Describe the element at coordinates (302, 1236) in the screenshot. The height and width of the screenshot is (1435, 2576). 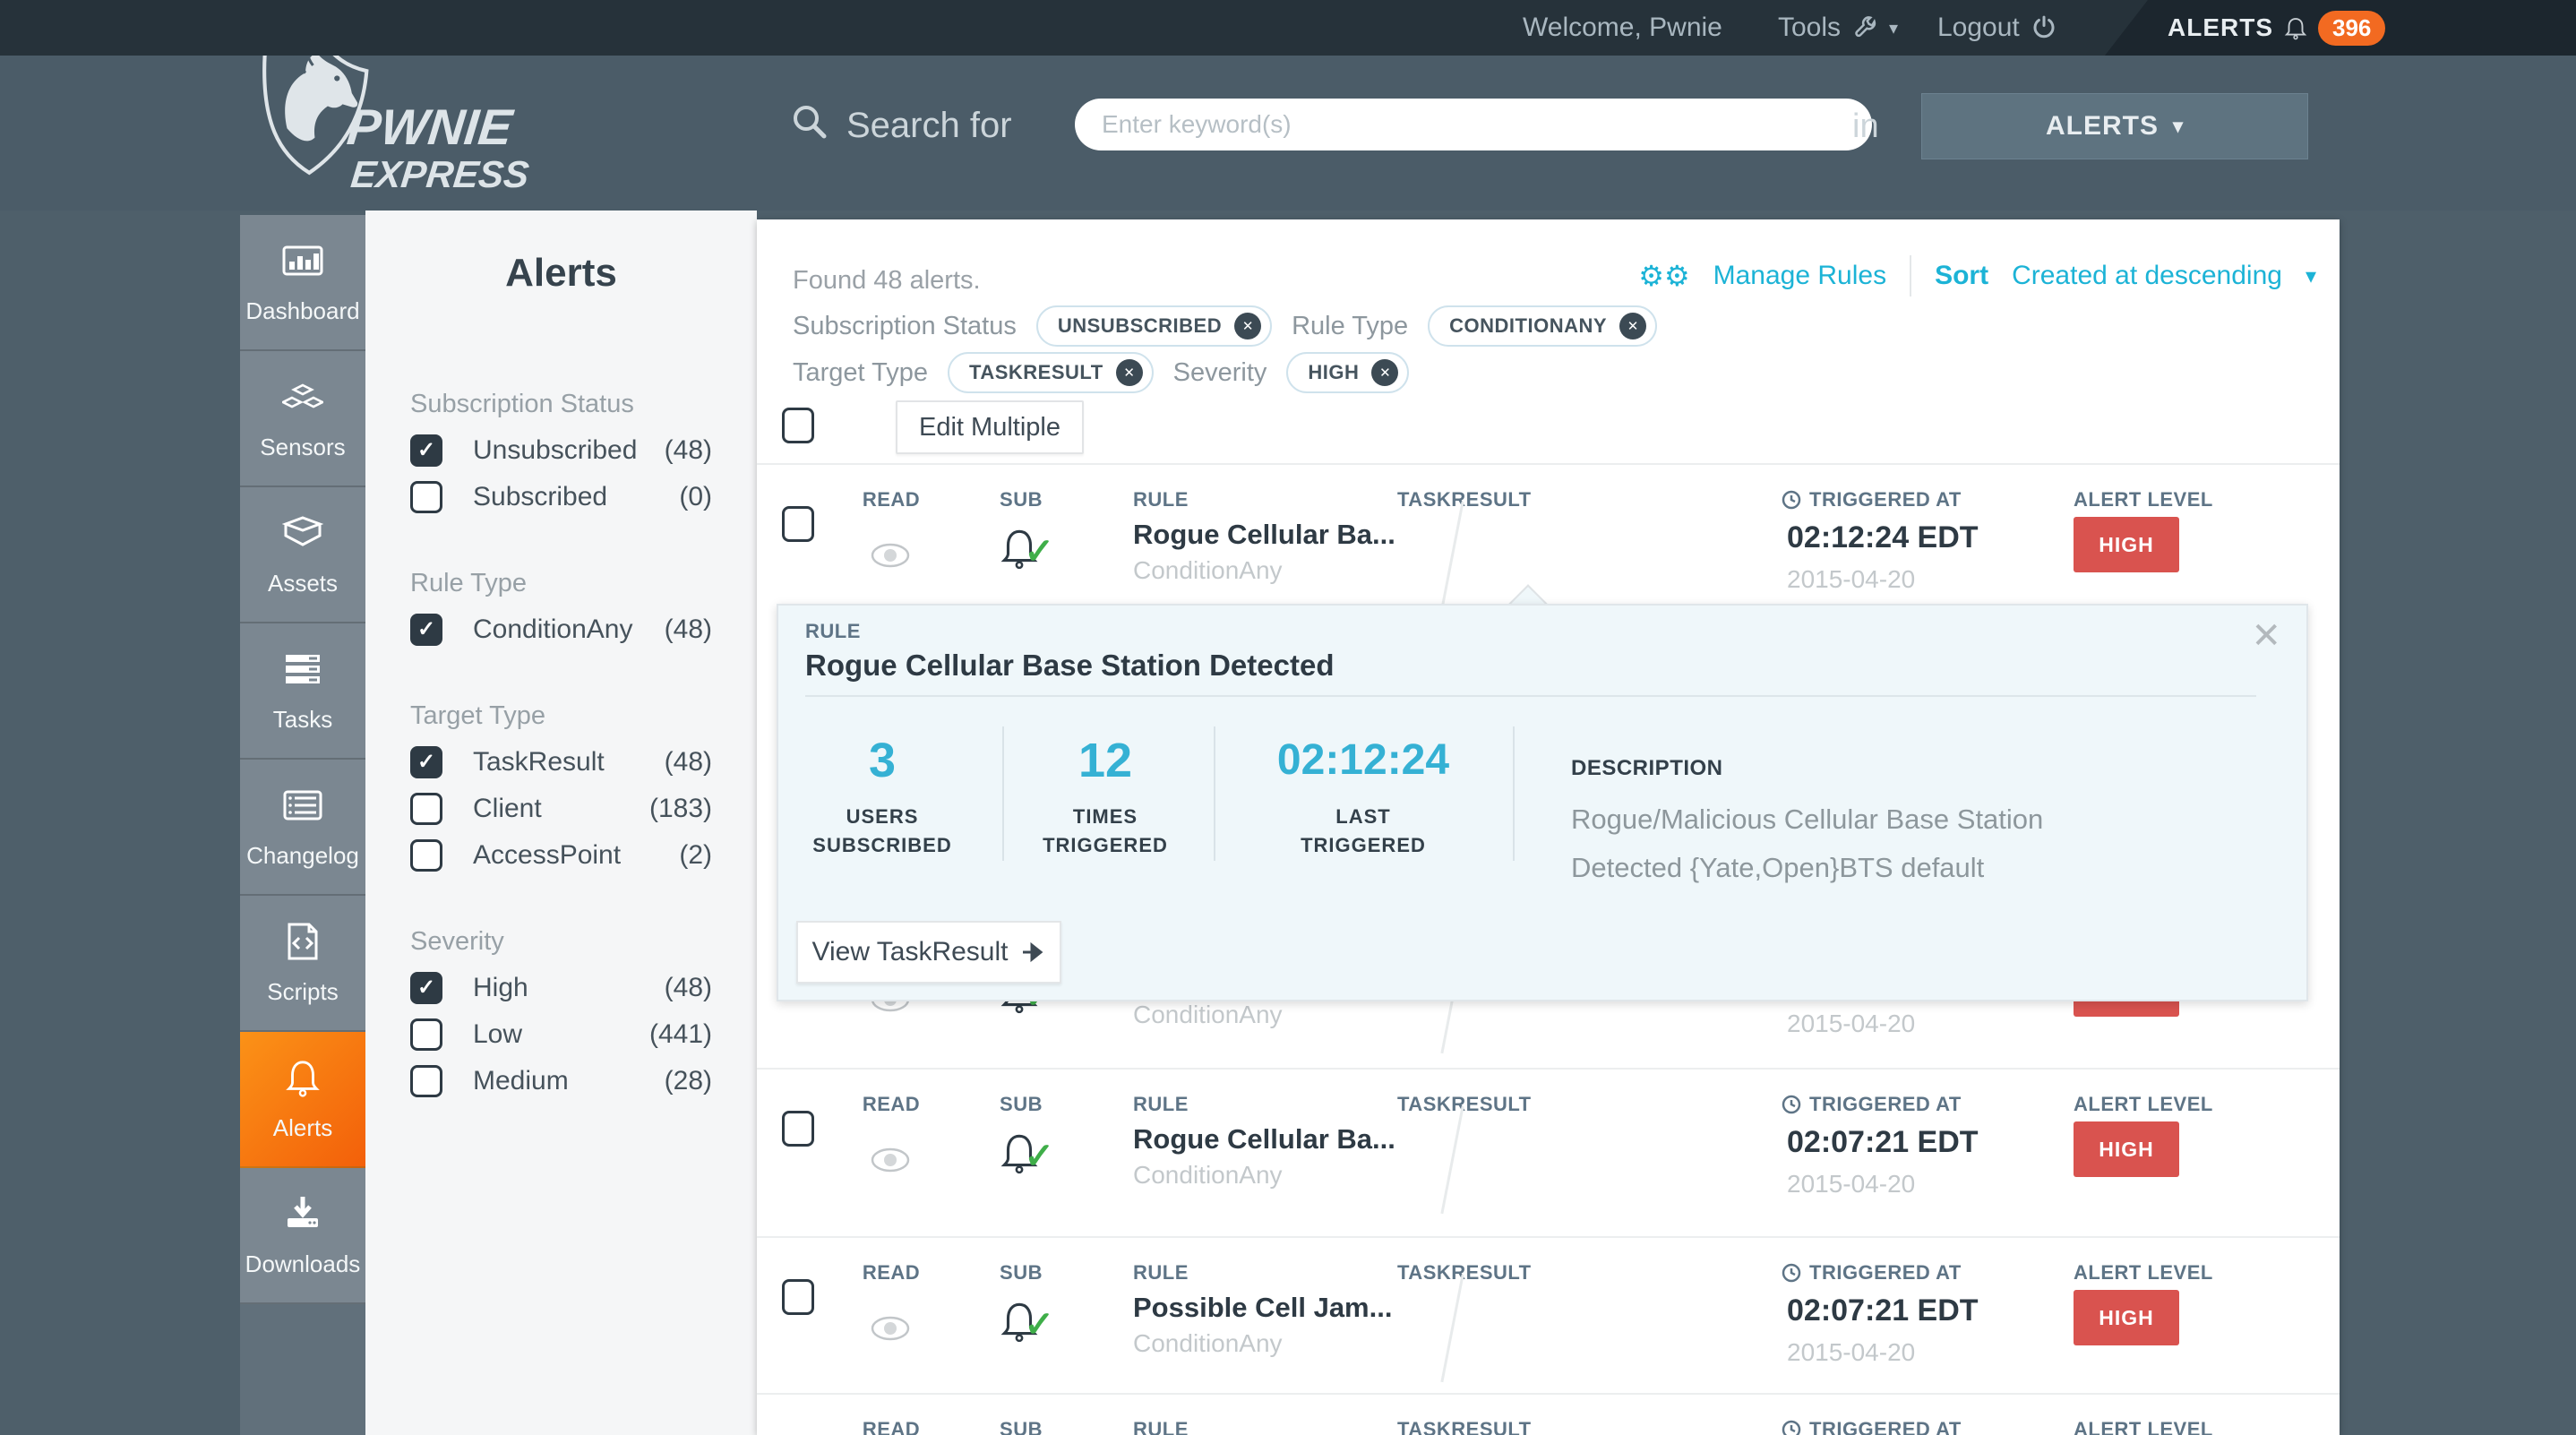
I see `sidebar-item-downloads: Downloads` at that location.